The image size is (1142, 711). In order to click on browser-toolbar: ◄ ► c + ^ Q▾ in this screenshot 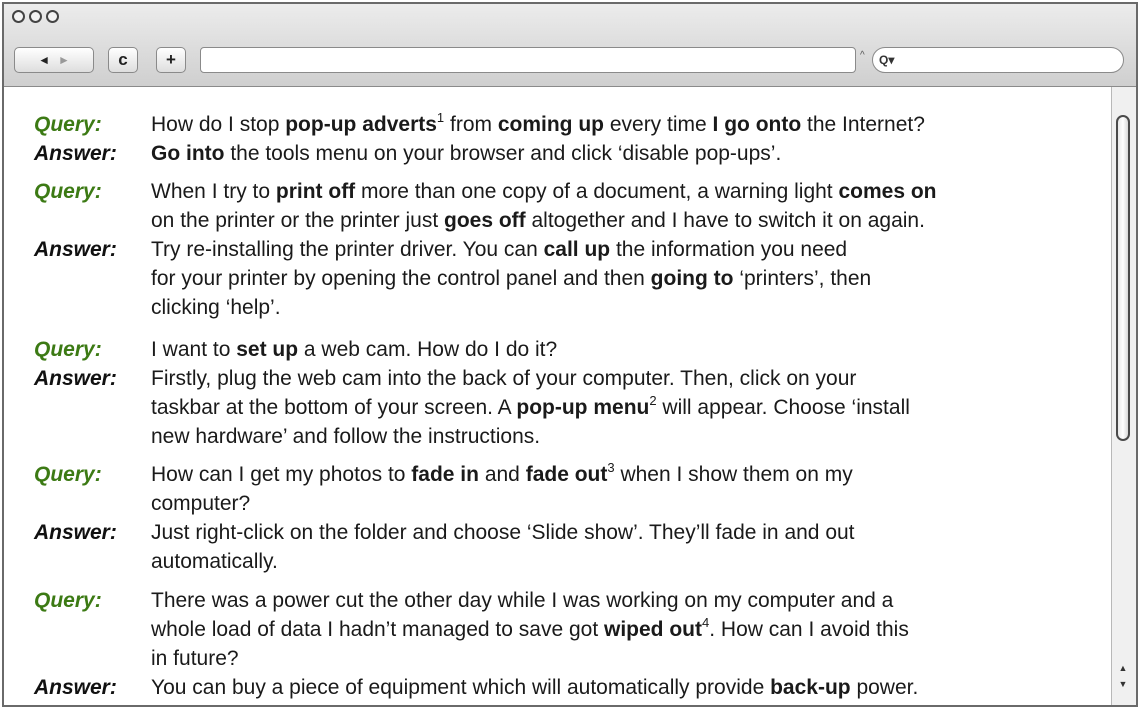, I will do `click(570, 45)`.